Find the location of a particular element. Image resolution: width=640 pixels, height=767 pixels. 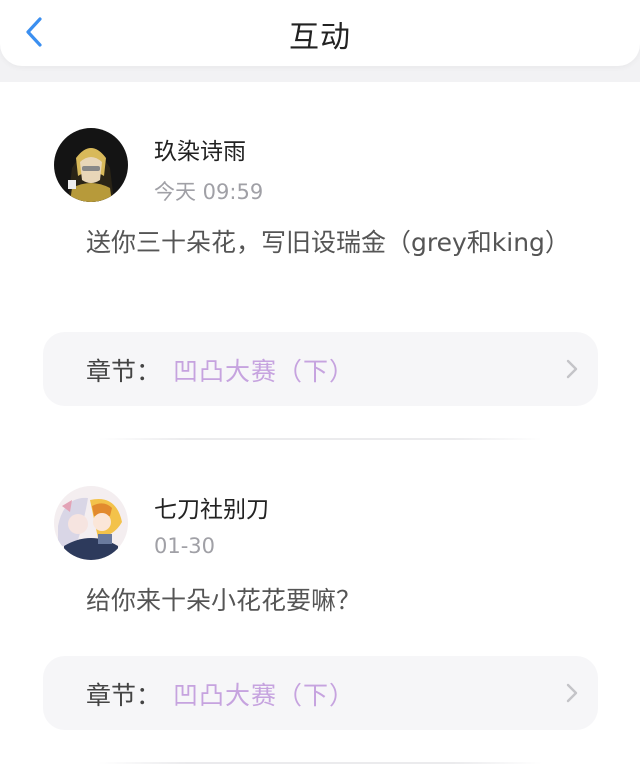

comment-text: 送你三十朵花，写旧设瑞金（grey和king） is located at coordinates (328, 242).